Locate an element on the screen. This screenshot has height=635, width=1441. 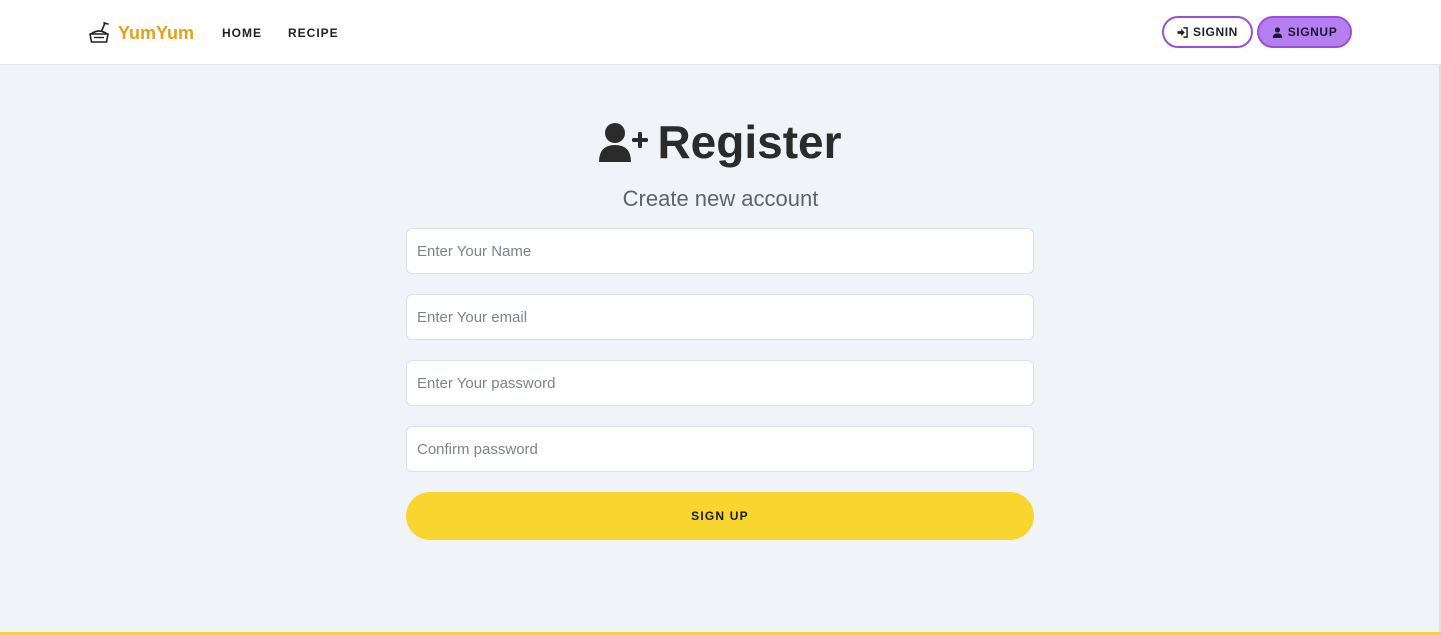
signup-nav-button: SIGNUP is located at coordinates (1304, 32).